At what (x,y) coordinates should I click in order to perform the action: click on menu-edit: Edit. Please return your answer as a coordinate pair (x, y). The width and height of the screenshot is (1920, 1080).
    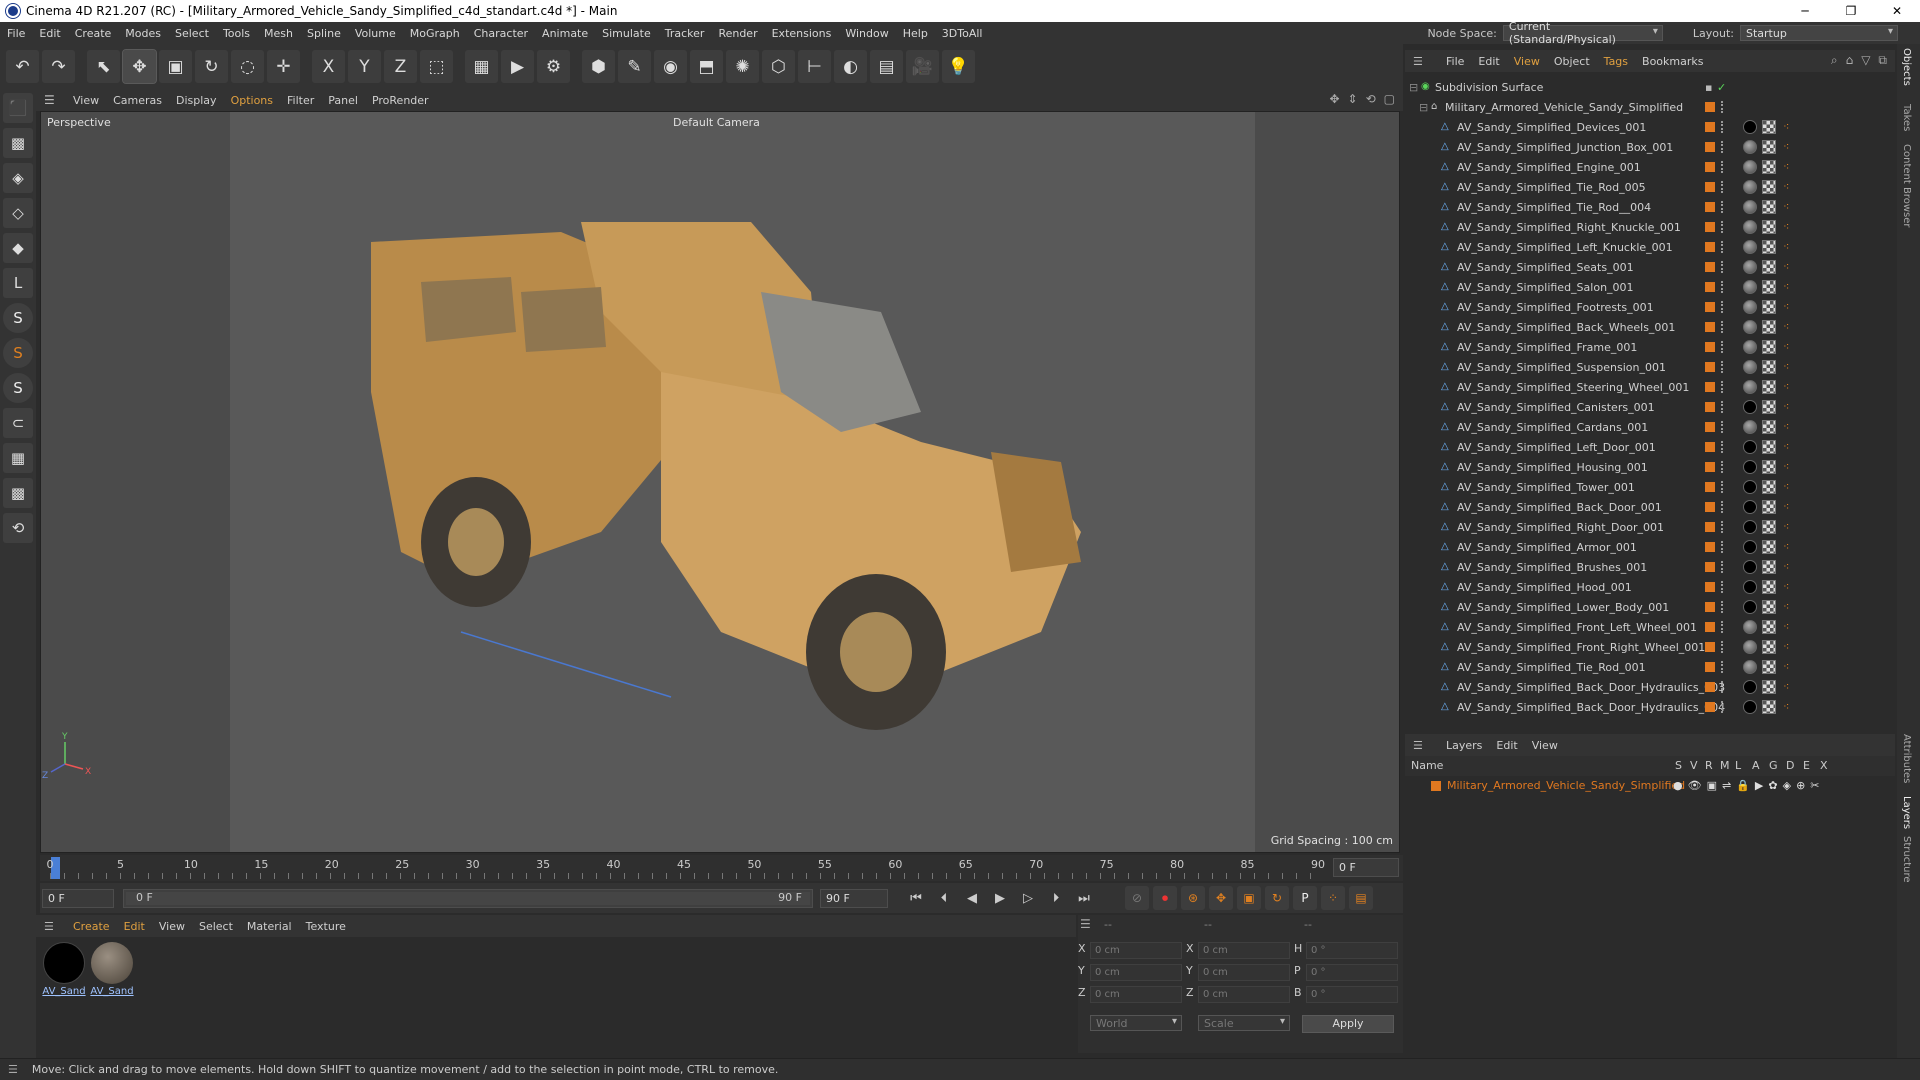
    Looking at the image, I should click on (49, 33).